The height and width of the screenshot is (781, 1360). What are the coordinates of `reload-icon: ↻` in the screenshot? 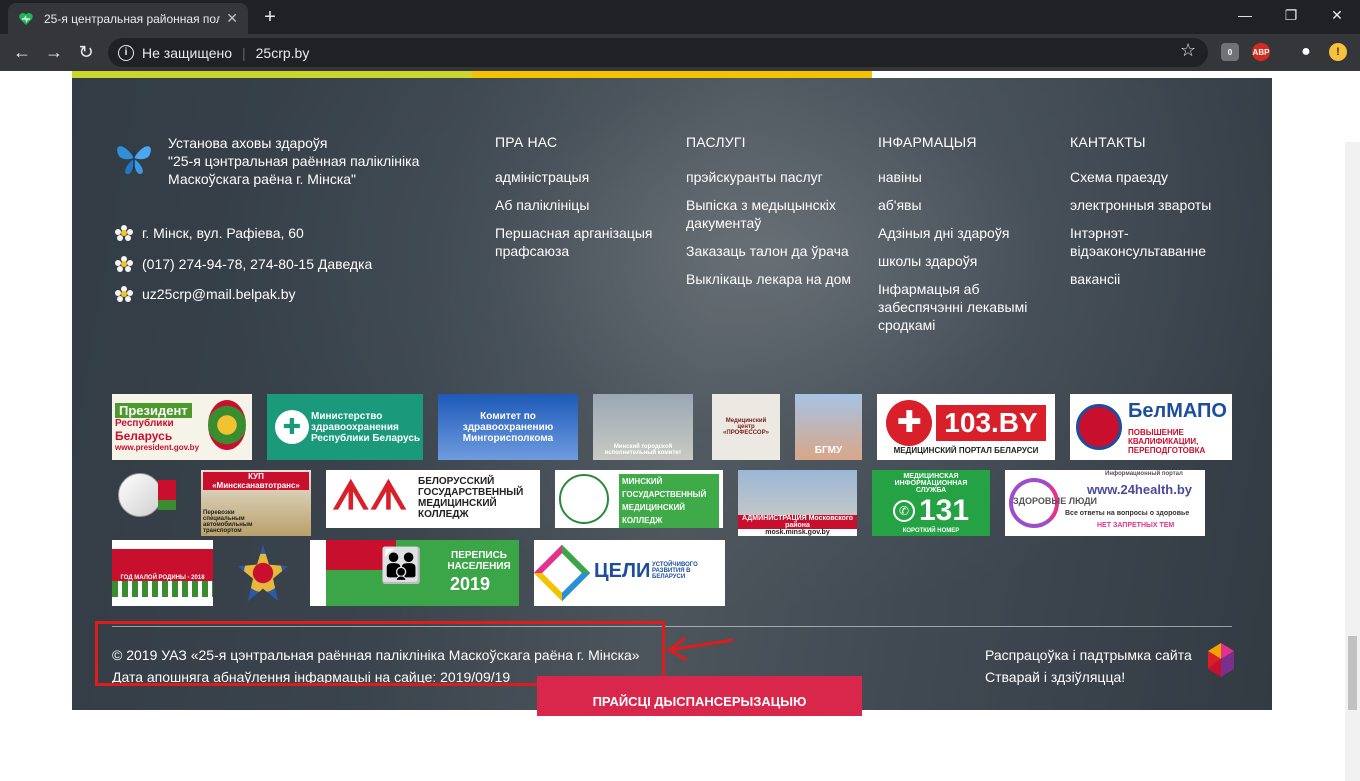 It's located at (86, 52).